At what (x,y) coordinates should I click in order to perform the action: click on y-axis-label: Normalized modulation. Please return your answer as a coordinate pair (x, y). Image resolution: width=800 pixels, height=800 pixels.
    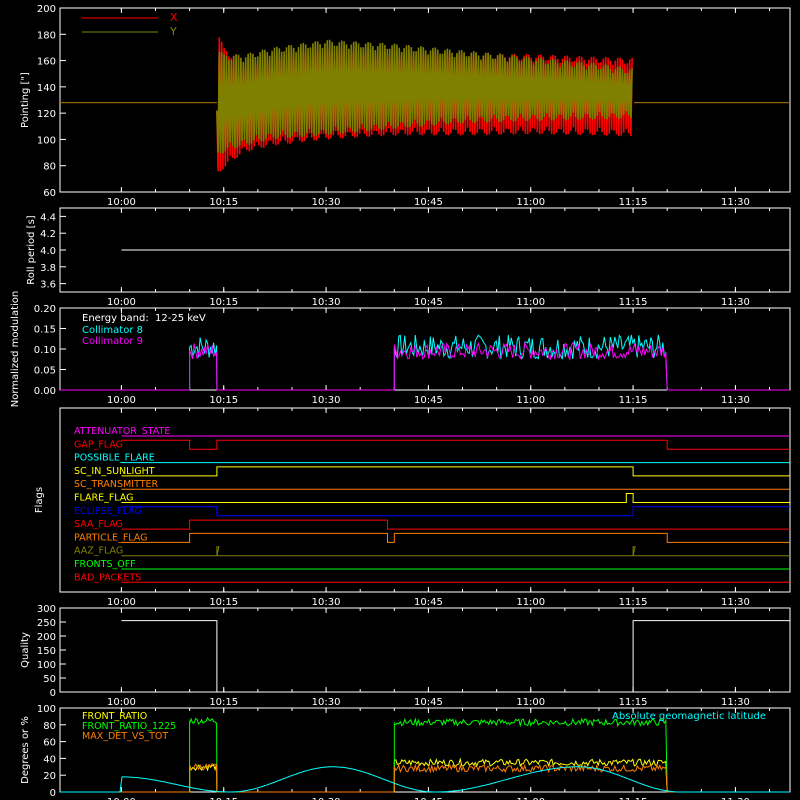
    Looking at the image, I should click on (15, 349).